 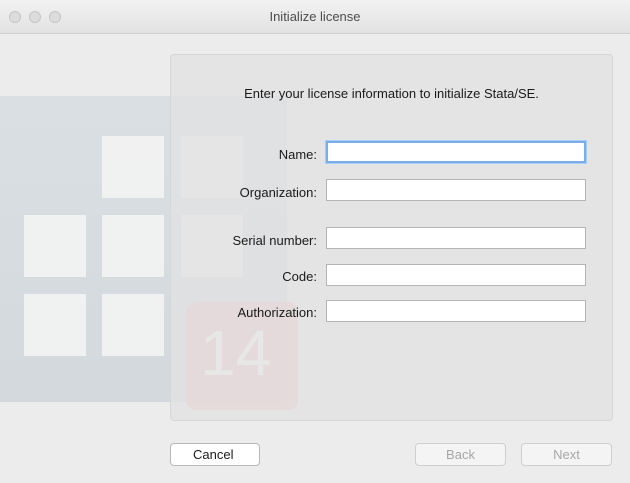 I want to click on back-button: Back, so click(x=460, y=454).